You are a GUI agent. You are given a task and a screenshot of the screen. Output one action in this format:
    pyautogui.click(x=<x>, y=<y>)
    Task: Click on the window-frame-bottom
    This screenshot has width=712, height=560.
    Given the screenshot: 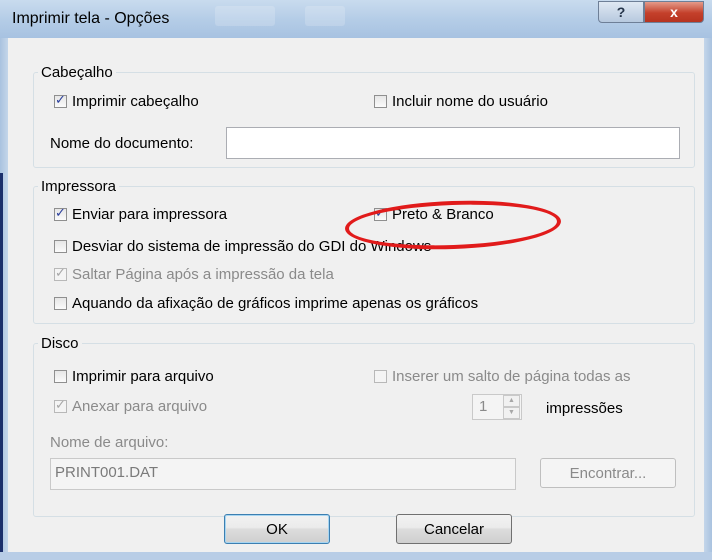 What is the action you would take?
    pyautogui.click(x=356, y=556)
    